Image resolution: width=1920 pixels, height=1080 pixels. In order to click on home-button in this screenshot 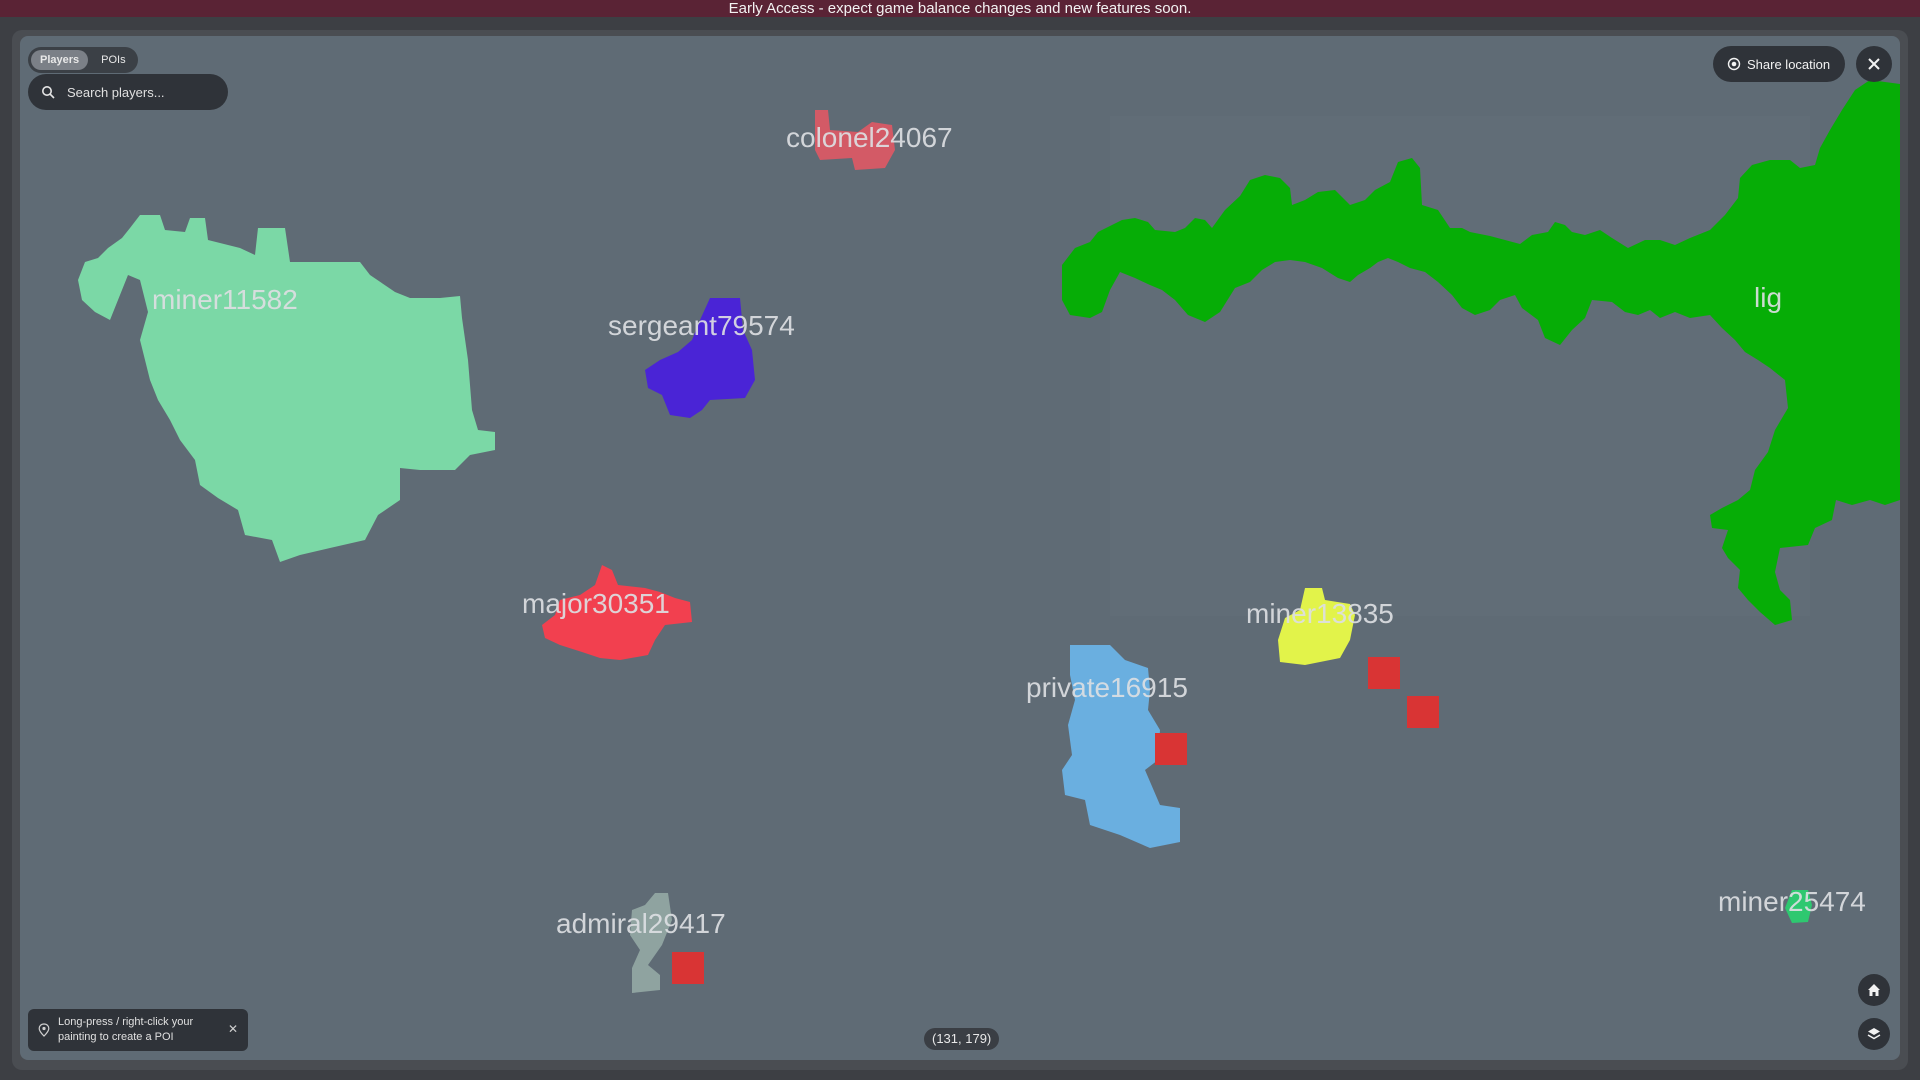, I will do `click(1874, 990)`.